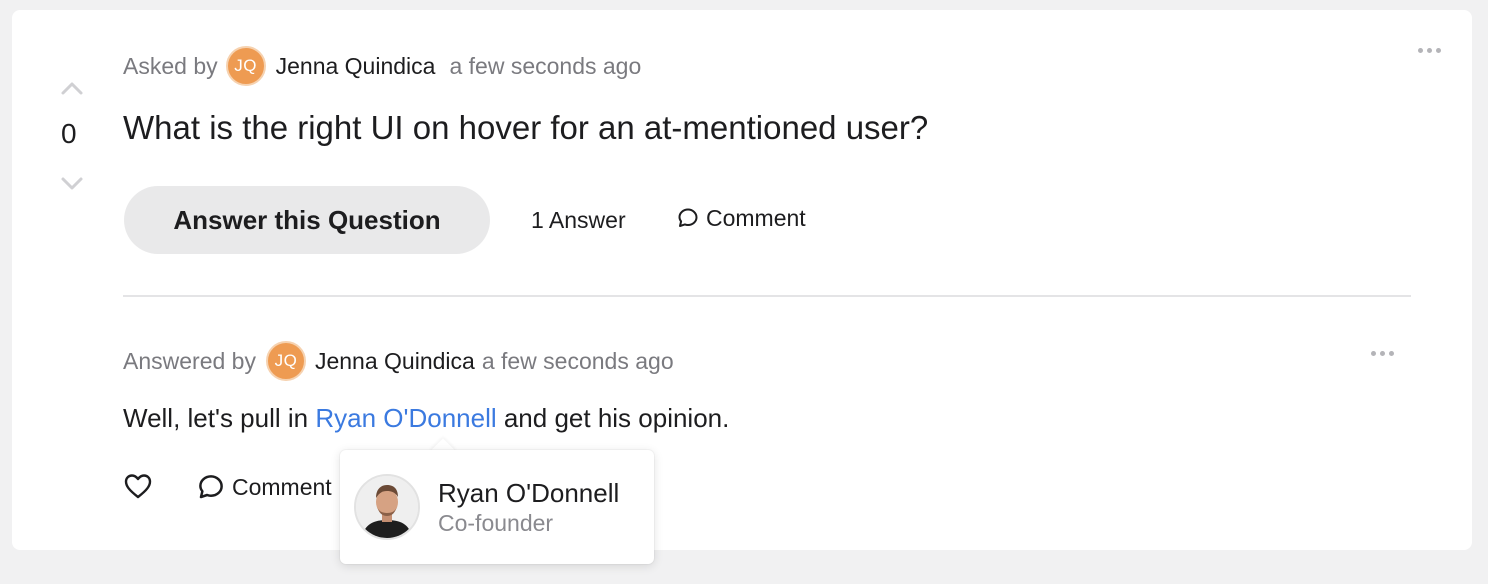 This screenshot has height=584, width=1488. Describe the element at coordinates (405, 418) in the screenshot. I see `user-mention-link: Ryan O'Donnell` at that location.